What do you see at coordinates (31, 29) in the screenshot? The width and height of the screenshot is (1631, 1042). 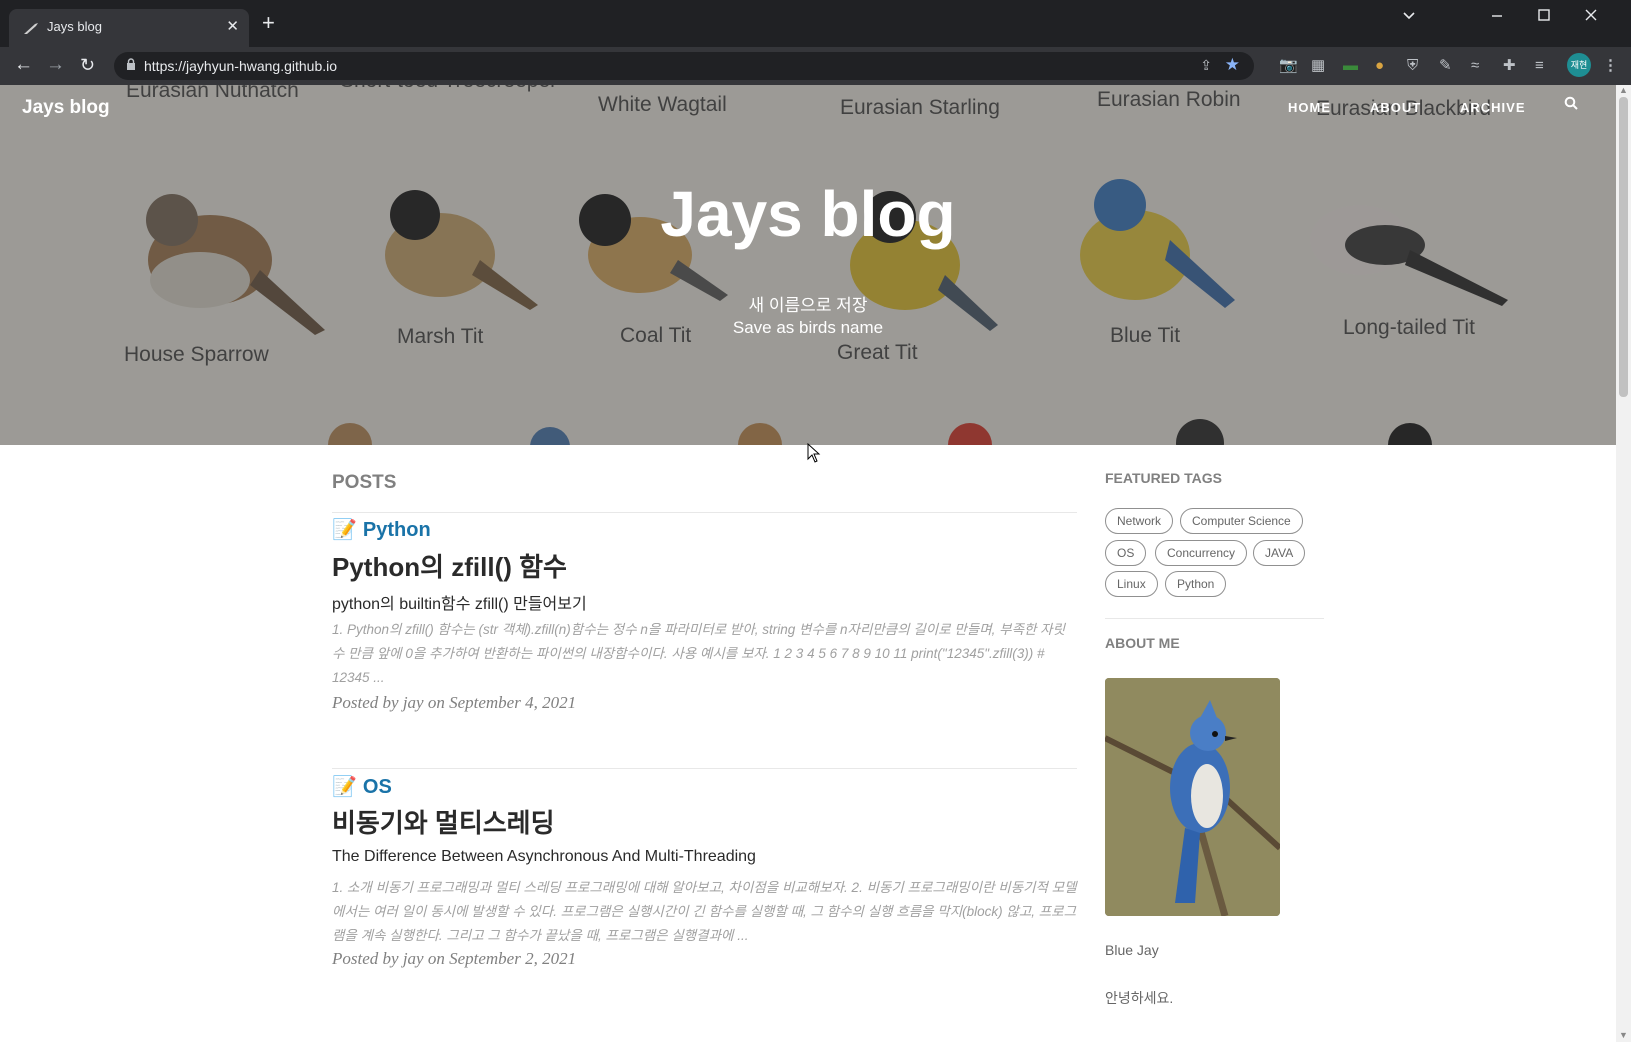 I see `bird-favicon-icon` at bounding box center [31, 29].